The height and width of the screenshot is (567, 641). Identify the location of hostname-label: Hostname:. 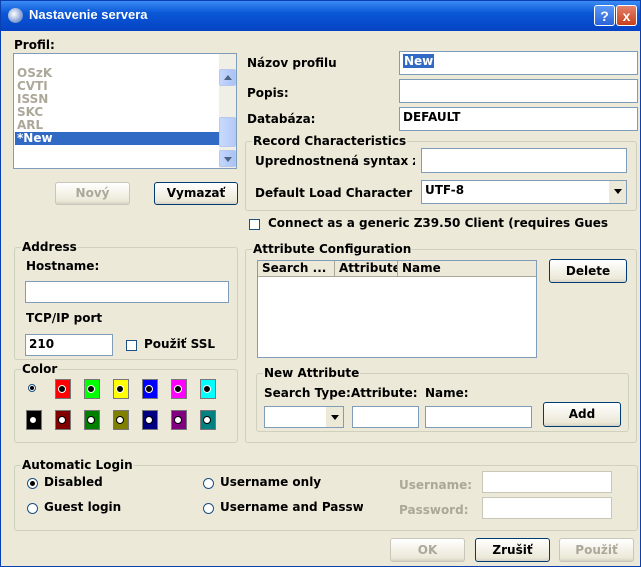
(63, 266).